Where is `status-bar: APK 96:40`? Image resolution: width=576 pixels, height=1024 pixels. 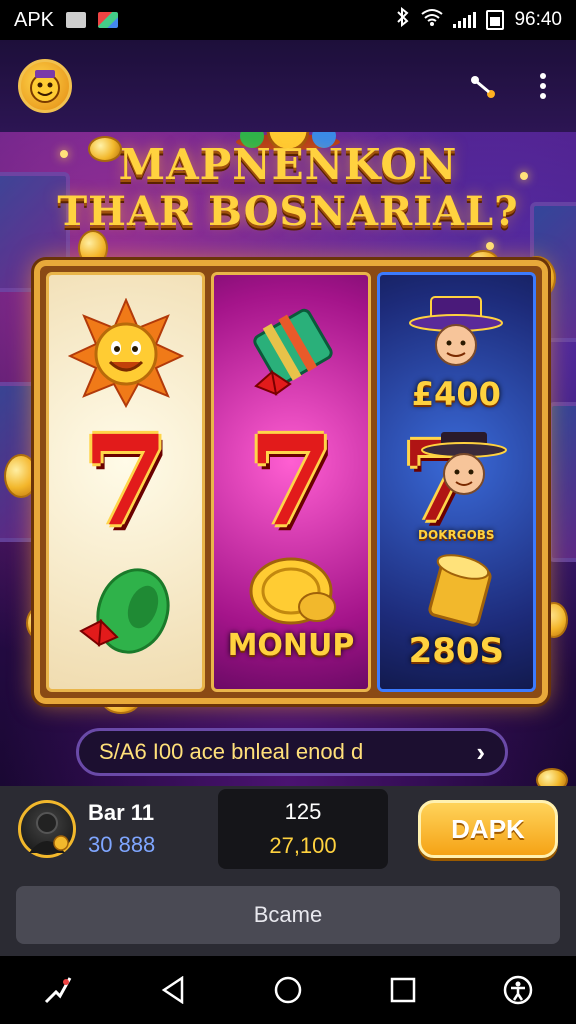 status-bar: APK 96:40 is located at coordinates (288, 20).